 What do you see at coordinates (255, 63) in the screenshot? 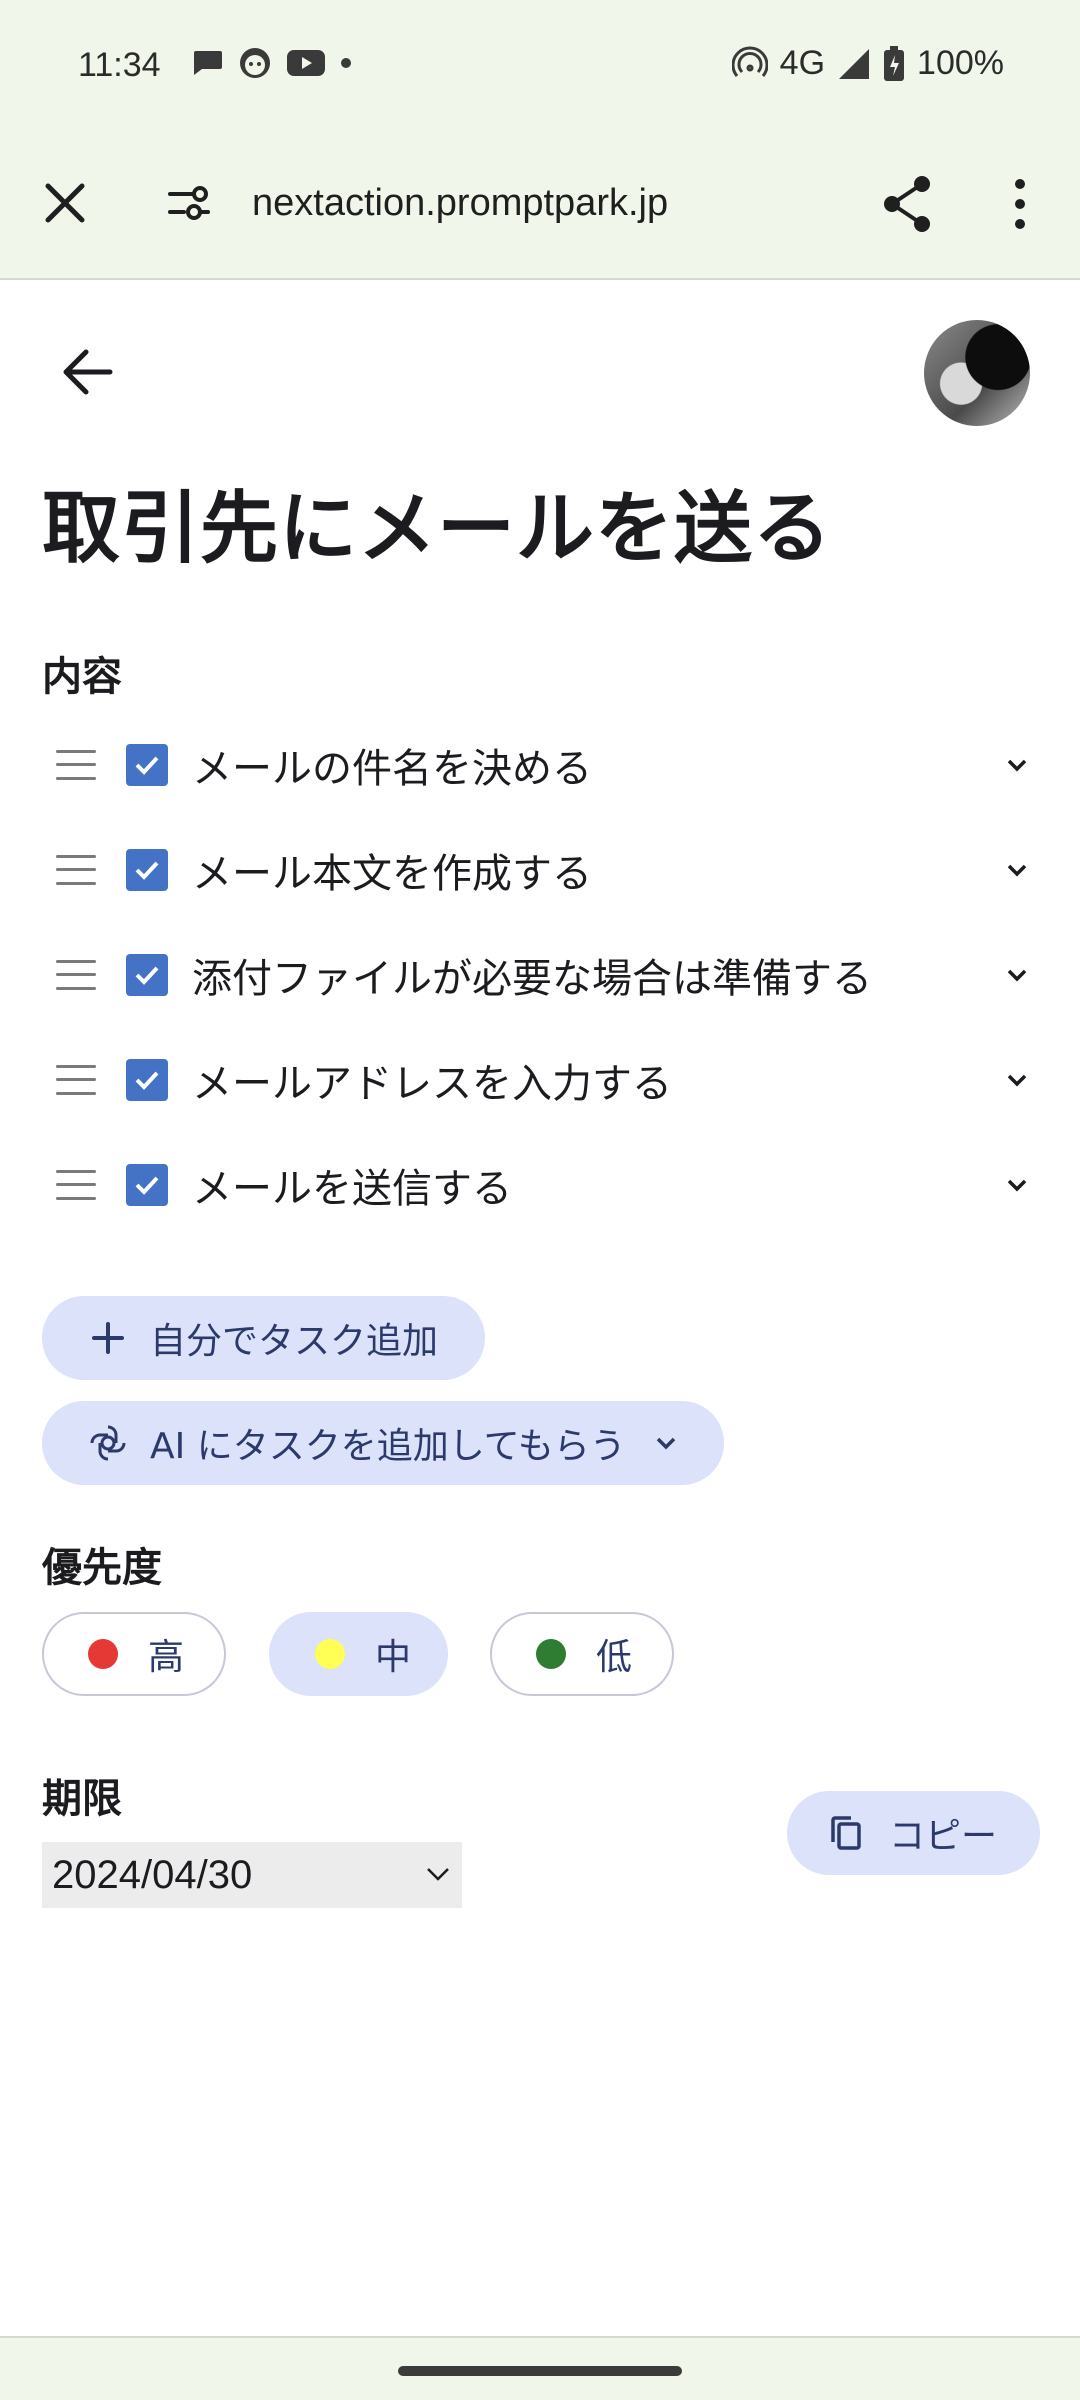
I see `android-face-icon` at bounding box center [255, 63].